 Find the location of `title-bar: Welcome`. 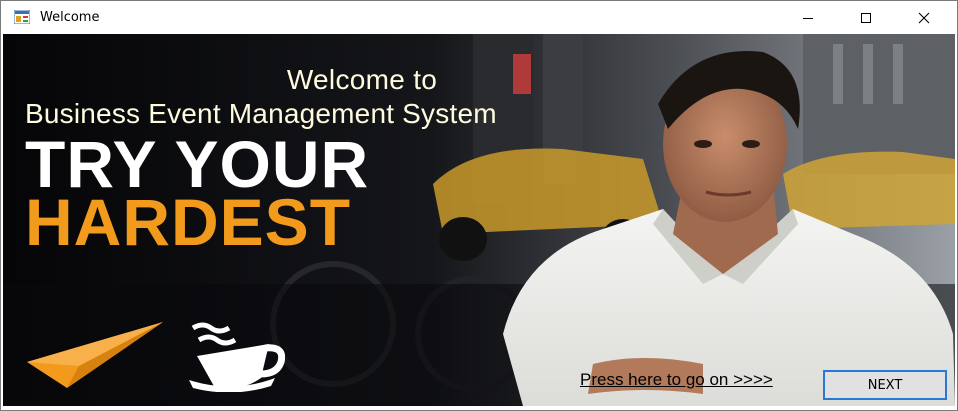

title-bar: Welcome is located at coordinates (479, 17).